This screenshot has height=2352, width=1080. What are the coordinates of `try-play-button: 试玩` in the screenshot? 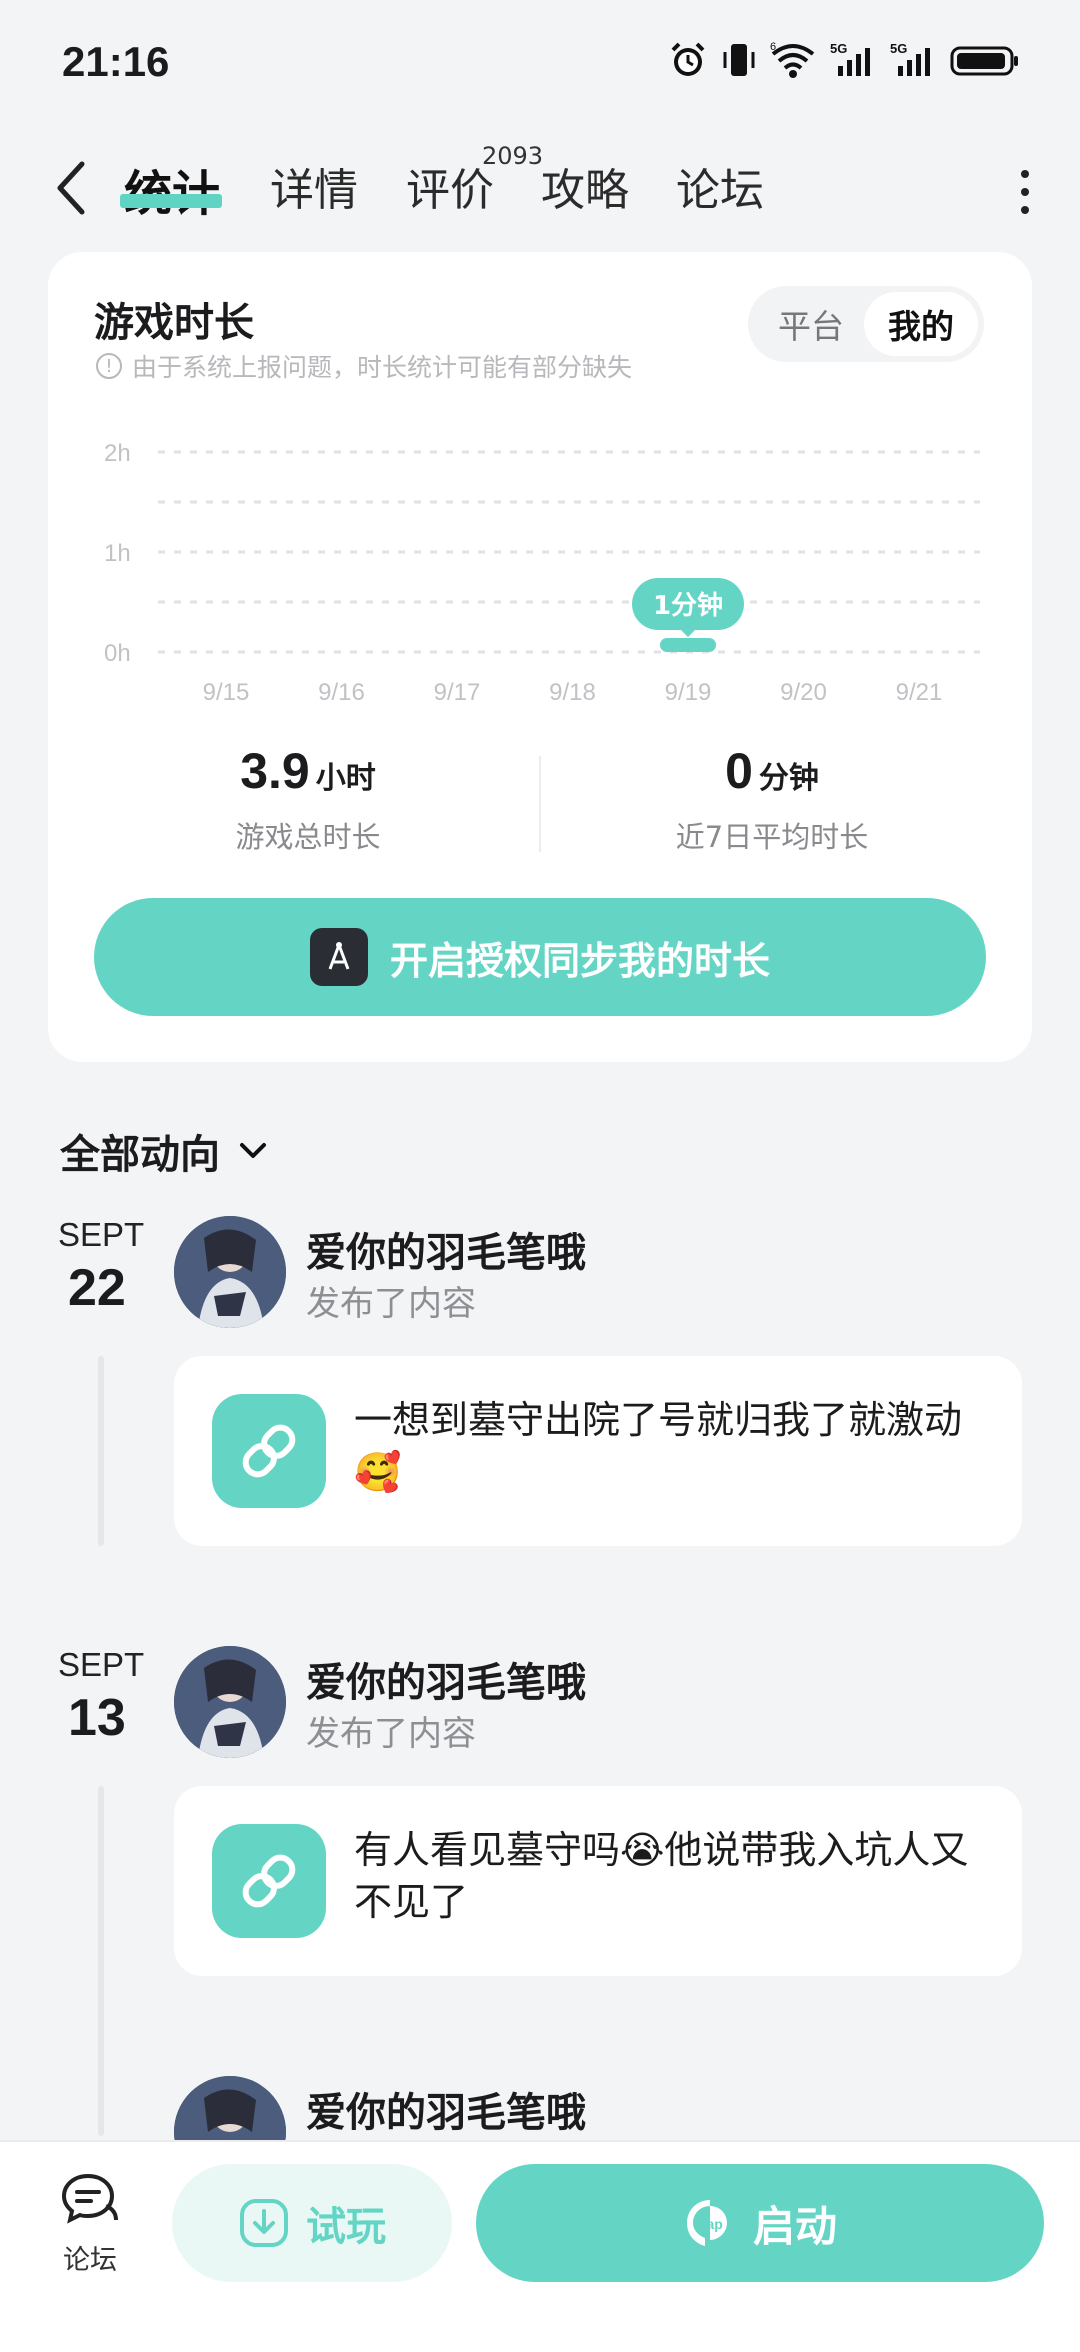 It's located at (312, 2223).